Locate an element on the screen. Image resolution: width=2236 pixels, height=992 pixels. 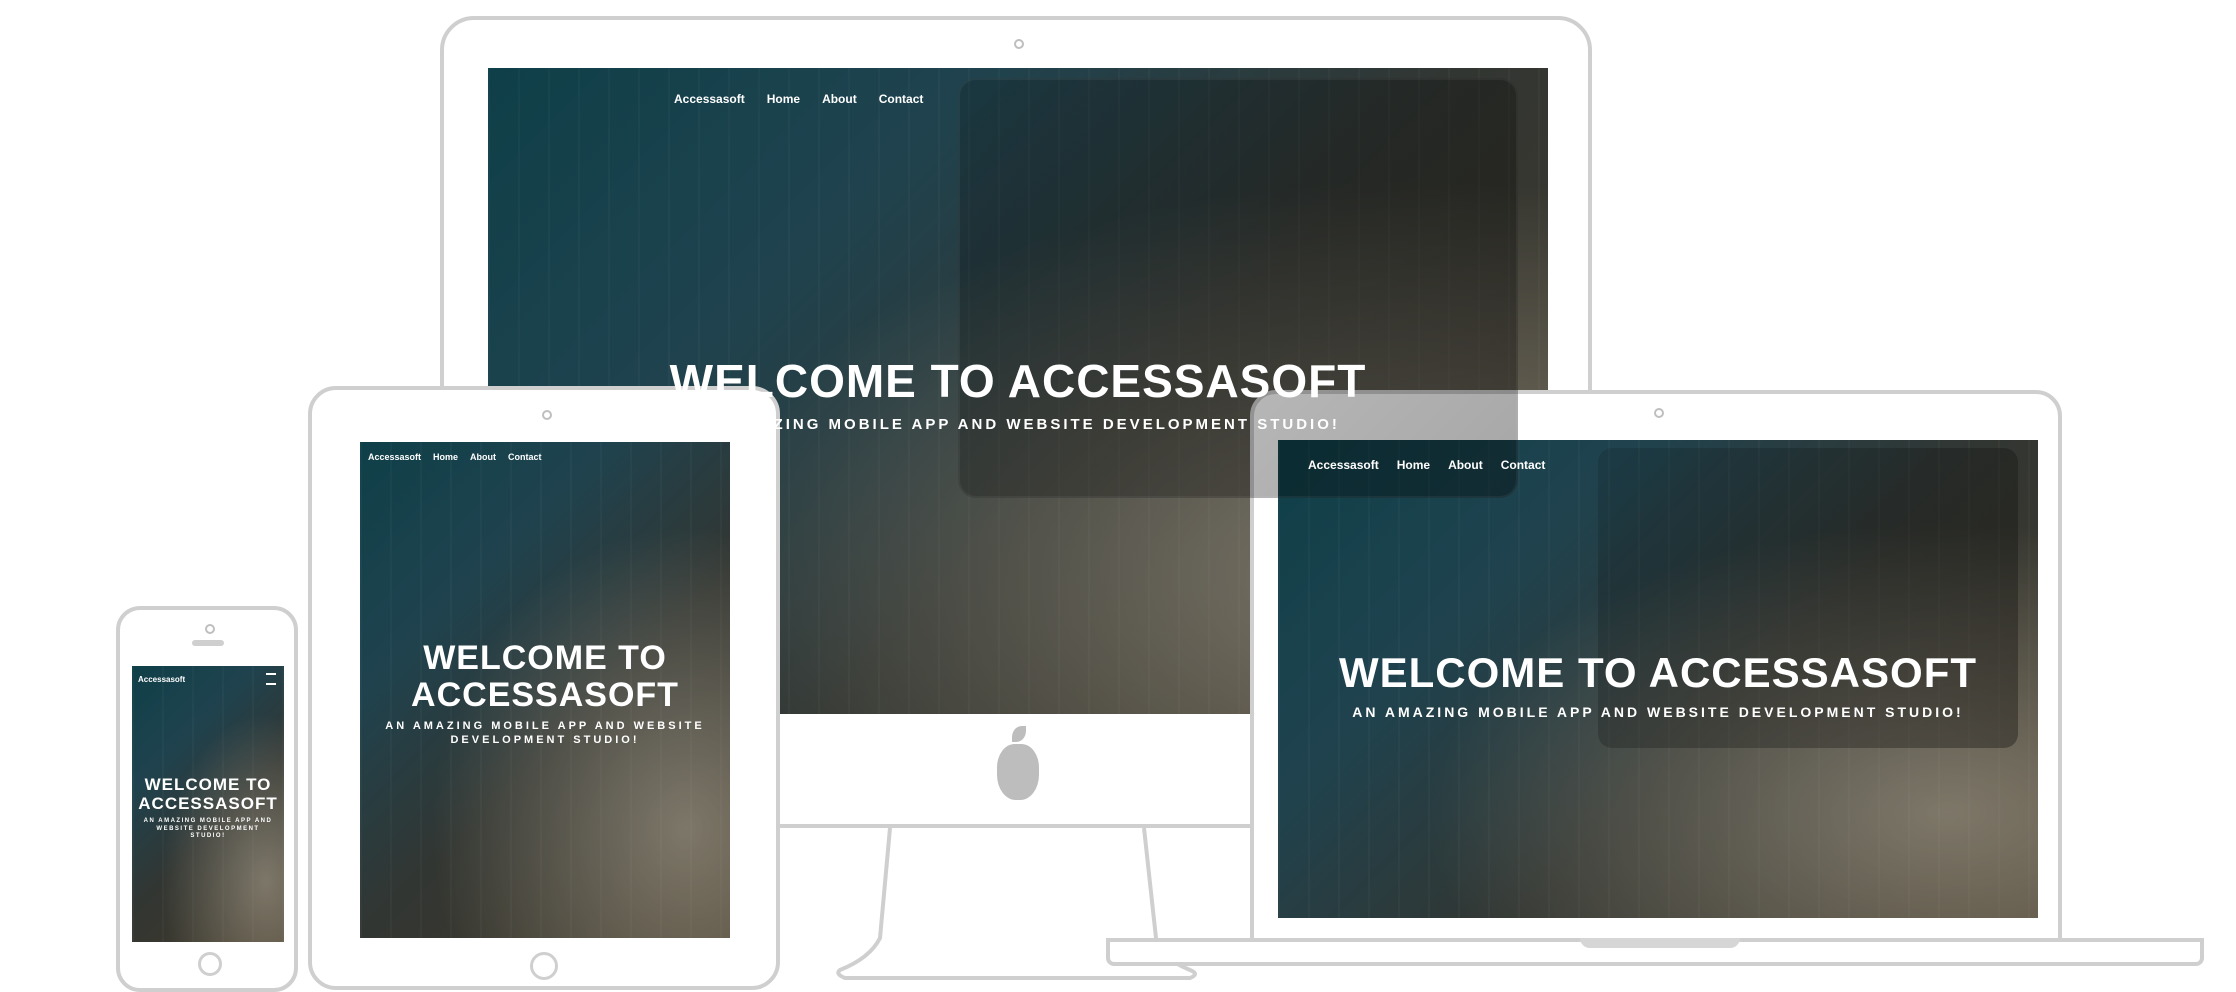
phone-home-button-icon is located at coordinates (210, 964).